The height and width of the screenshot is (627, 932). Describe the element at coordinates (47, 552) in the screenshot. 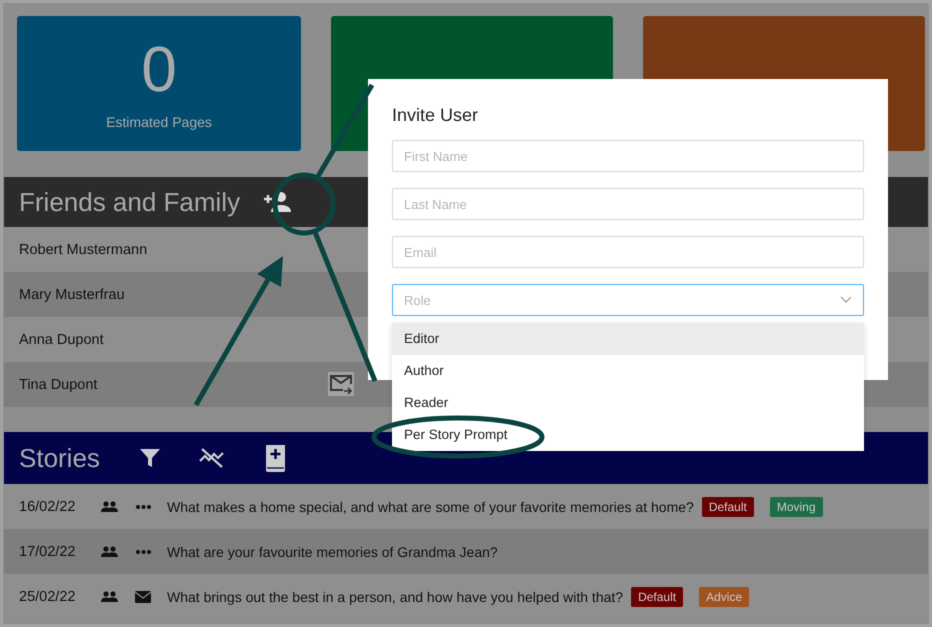

I see `story-date: 17/02/22` at that location.